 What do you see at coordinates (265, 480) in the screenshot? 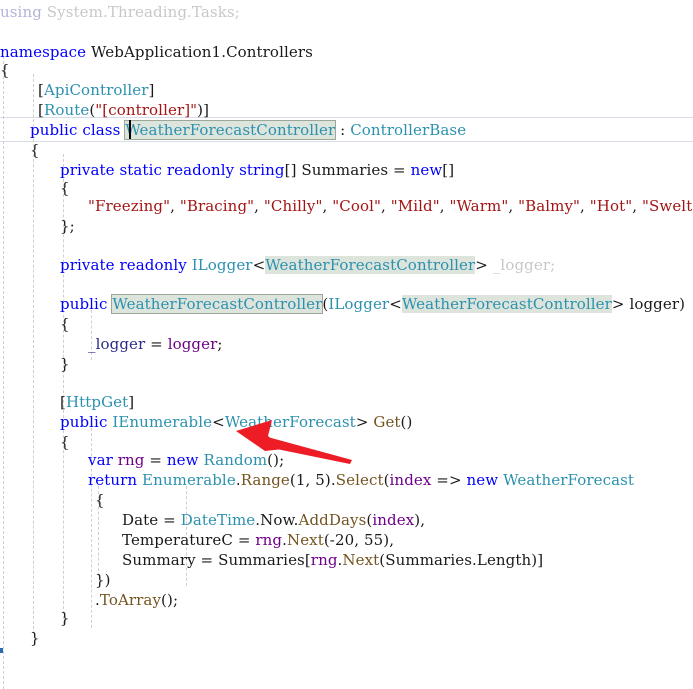
I see `code-token: Range` at bounding box center [265, 480].